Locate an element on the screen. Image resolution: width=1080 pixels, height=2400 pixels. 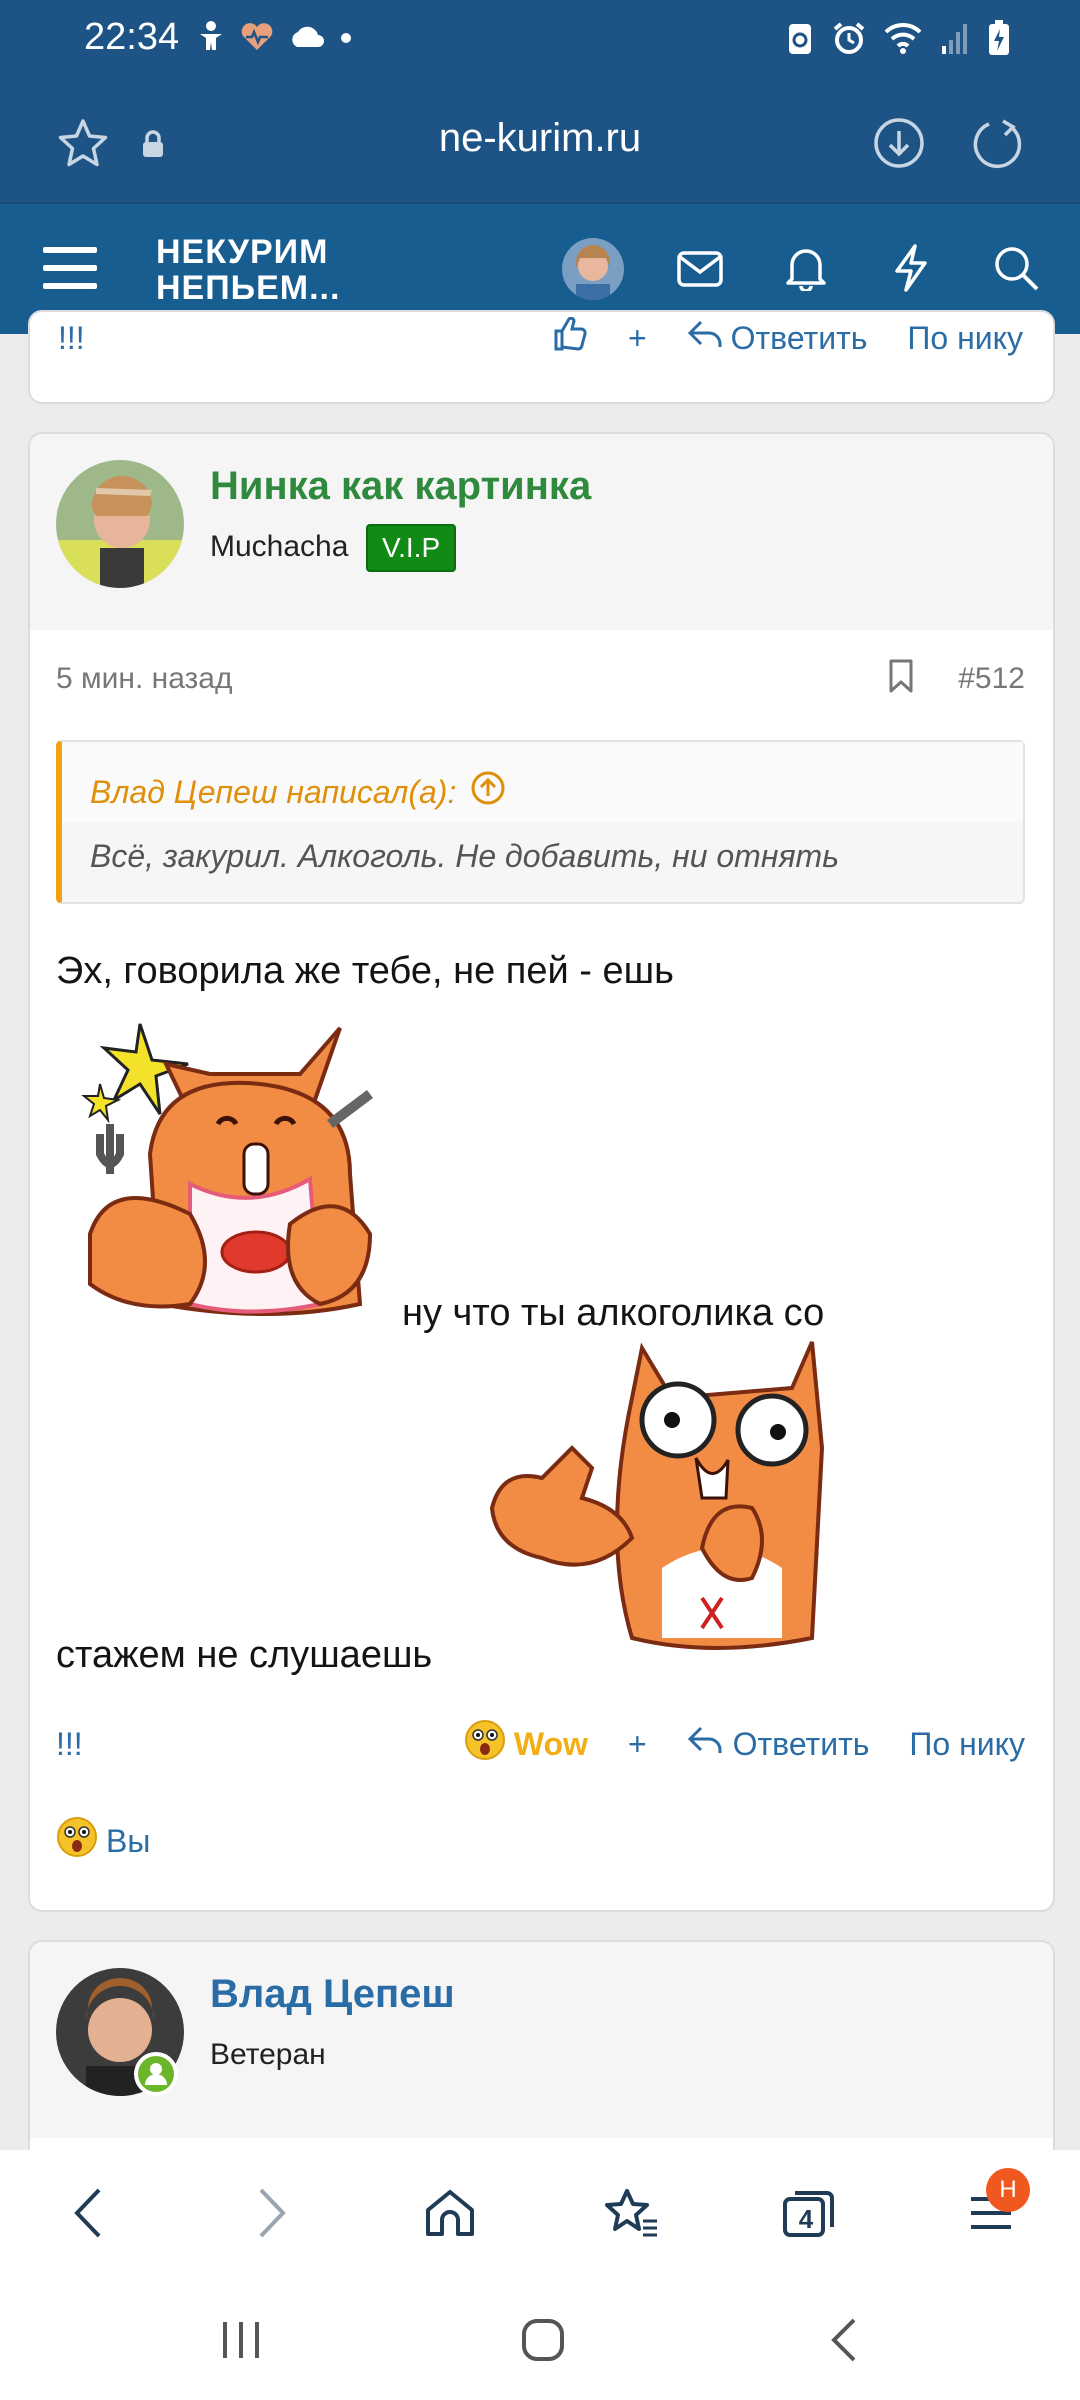
post-meta: 5 мин. назад #512 is located at coordinates (540, 677).